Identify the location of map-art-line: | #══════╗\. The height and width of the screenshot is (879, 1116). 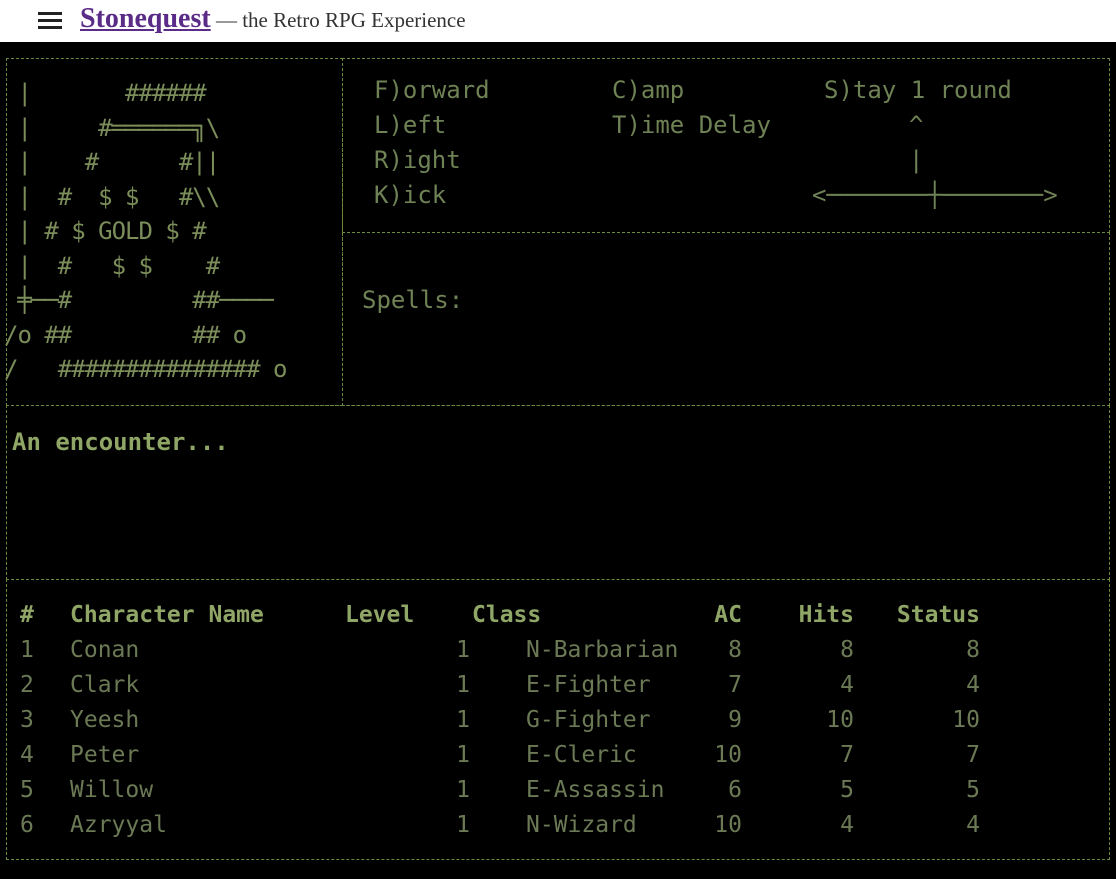
(112, 127).